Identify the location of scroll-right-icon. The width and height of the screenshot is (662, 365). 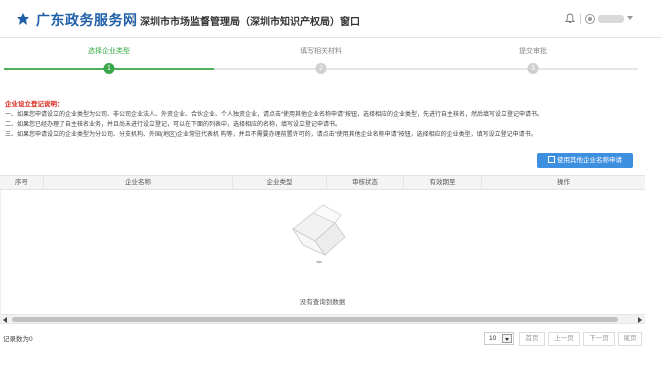
(640, 320).